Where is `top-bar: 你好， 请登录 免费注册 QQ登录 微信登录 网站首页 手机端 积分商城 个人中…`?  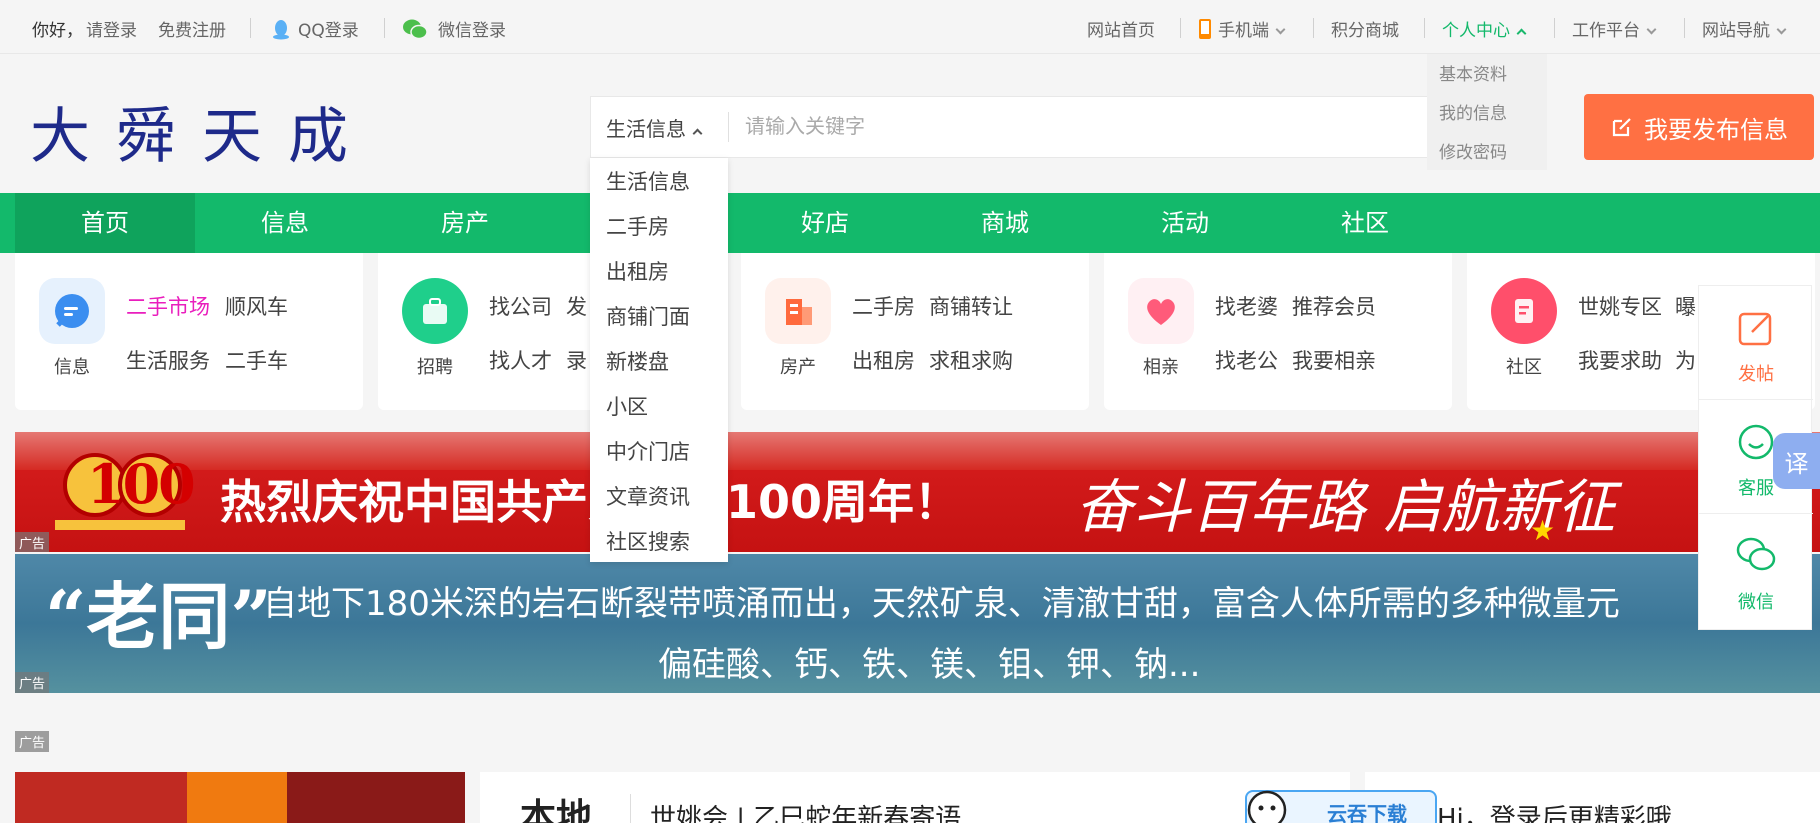
top-bar: 你好， 请登录 免费注册 QQ登录 微信登录 网站首页 手机端 积分商城 个人中… is located at coordinates (910, 27).